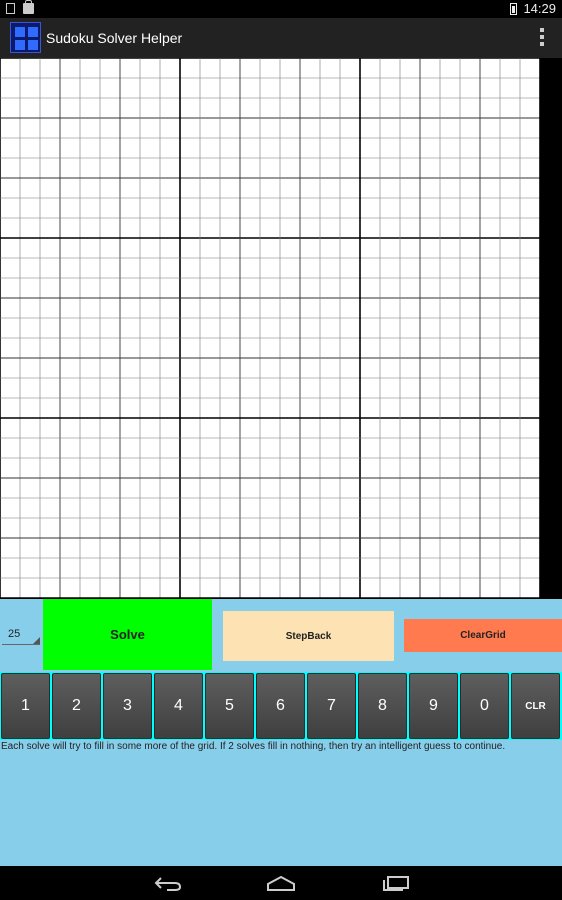 This screenshot has height=900, width=562. What do you see at coordinates (382, 706) in the screenshot?
I see `key-8: 8` at bounding box center [382, 706].